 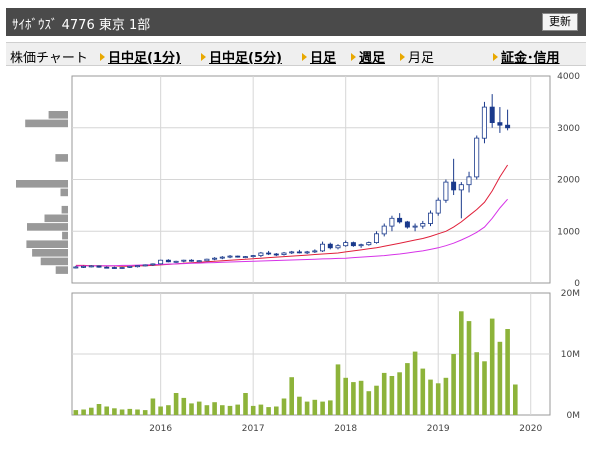 What do you see at coordinates (568, 181) in the screenshot?
I see `price-tick-label: 2000` at bounding box center [568, 181].